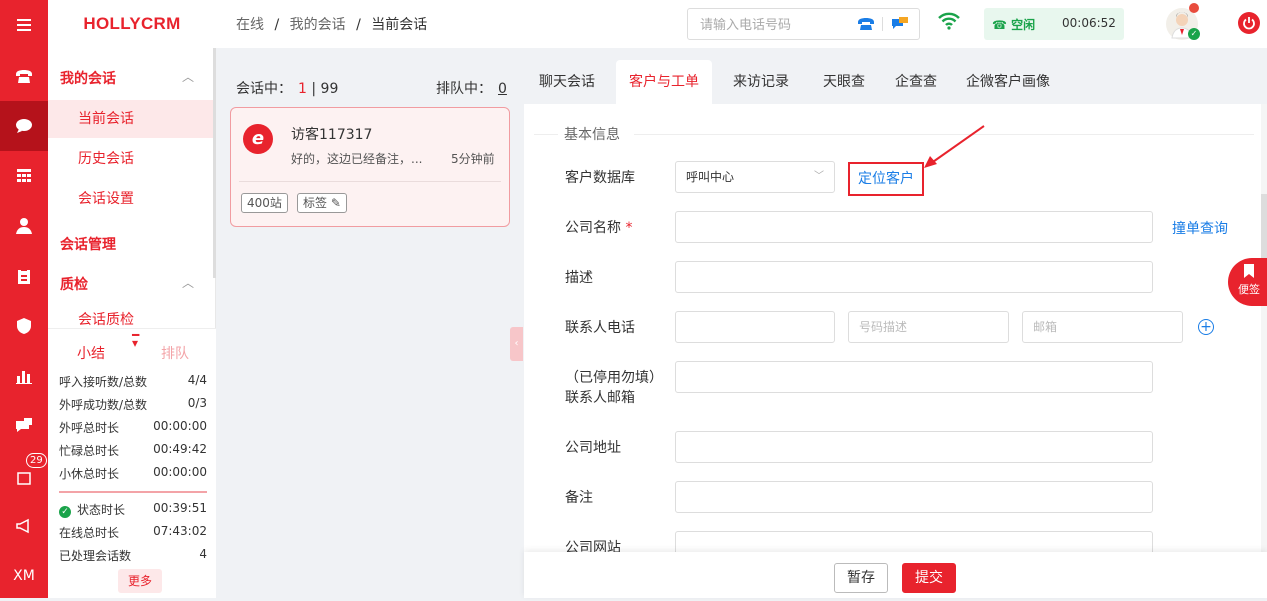  Describe the element at coordinates (24, 326) in the screenshot. I see `shield-icon` at that location.